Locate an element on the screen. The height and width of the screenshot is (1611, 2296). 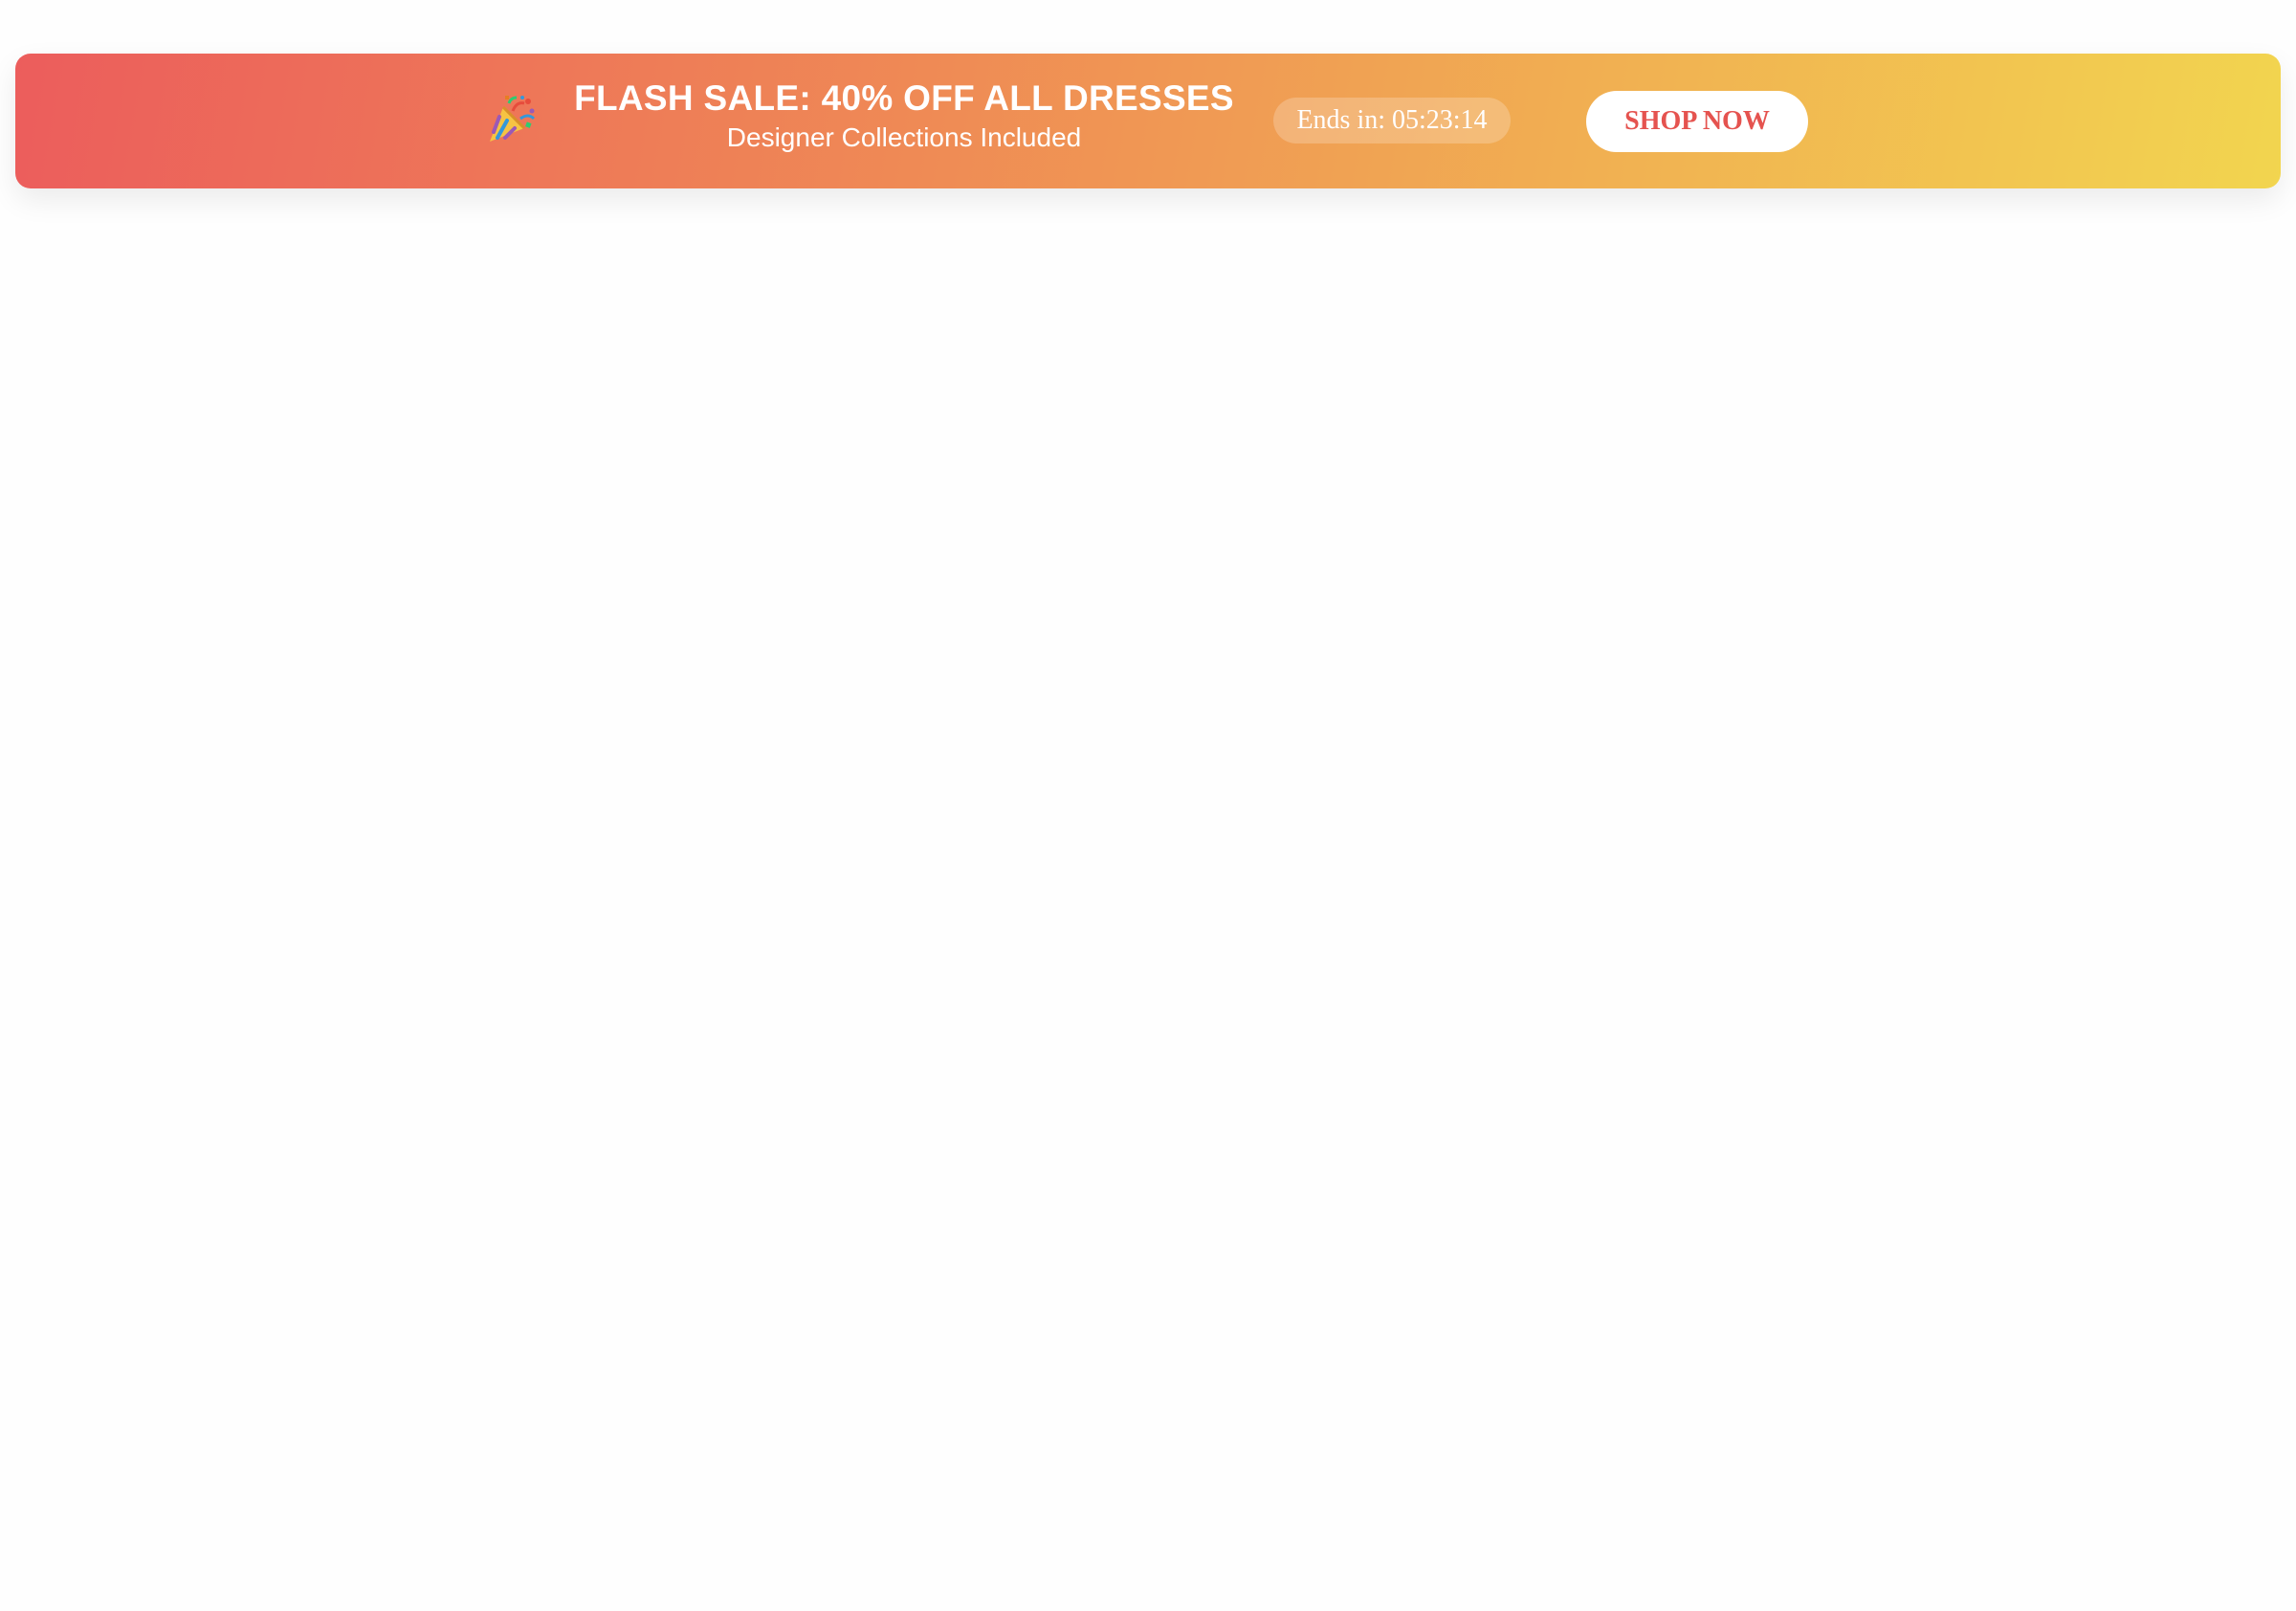
party-popper-icon is located at coordinates (511, 120).